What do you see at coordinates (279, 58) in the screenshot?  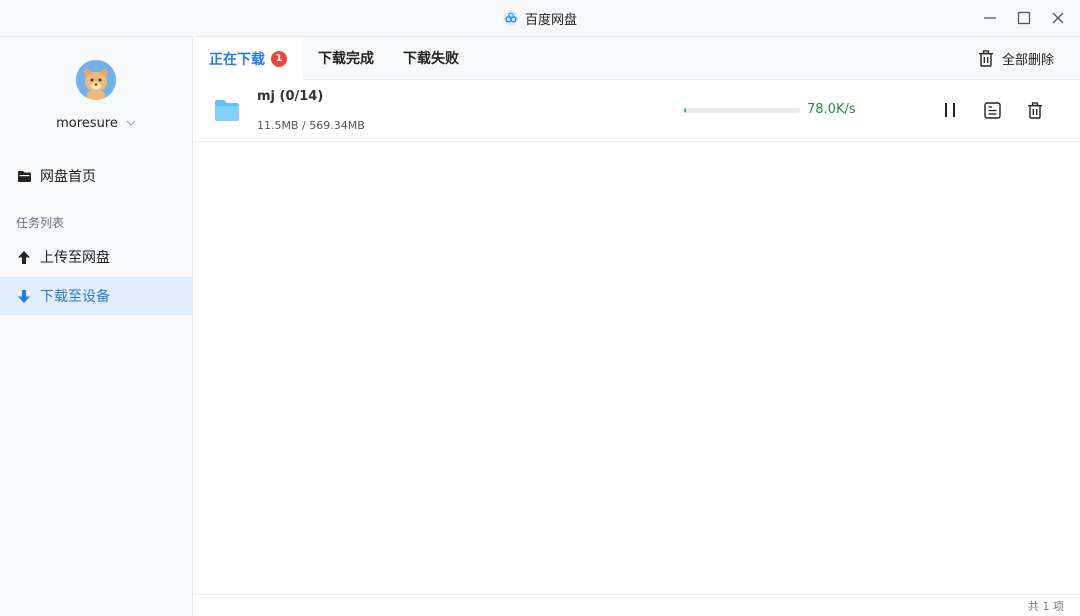 I see `count-badge: 1` at bounding box center [279, 58].